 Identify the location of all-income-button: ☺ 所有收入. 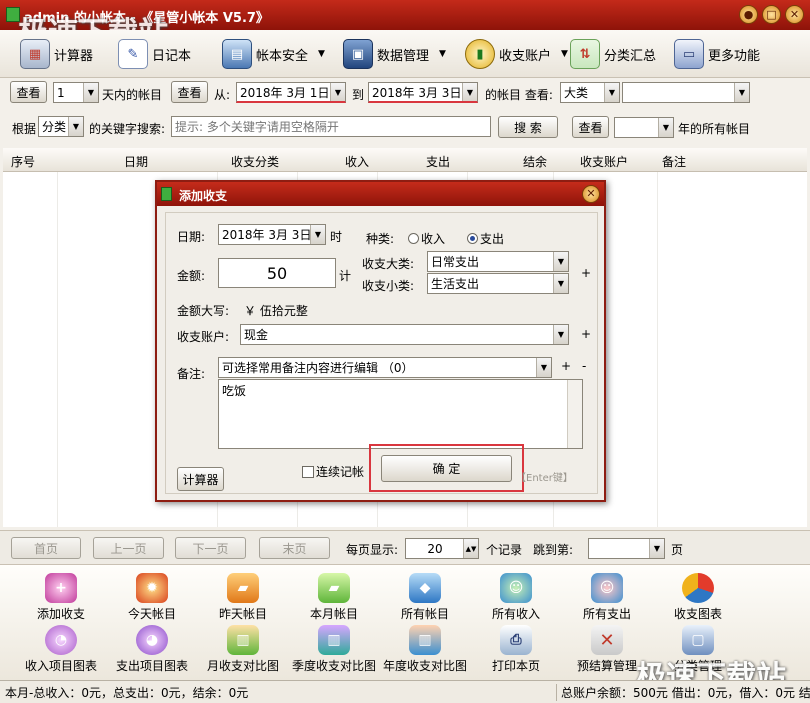
(516, 597).